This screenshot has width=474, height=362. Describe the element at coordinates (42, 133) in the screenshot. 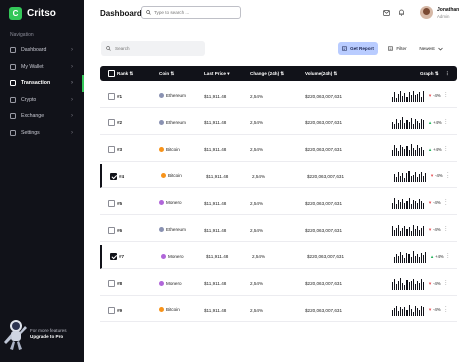

I see `sidebar-item-settings: Settings ›` at that location.